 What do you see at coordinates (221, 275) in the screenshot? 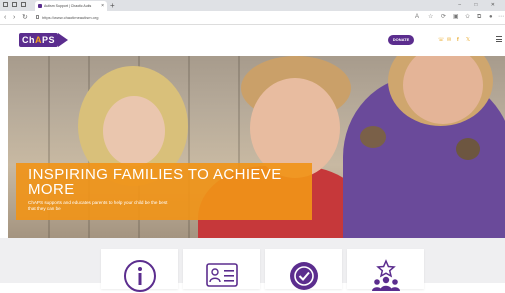
I see `id-card-icon` at bounding box center [221, 275].